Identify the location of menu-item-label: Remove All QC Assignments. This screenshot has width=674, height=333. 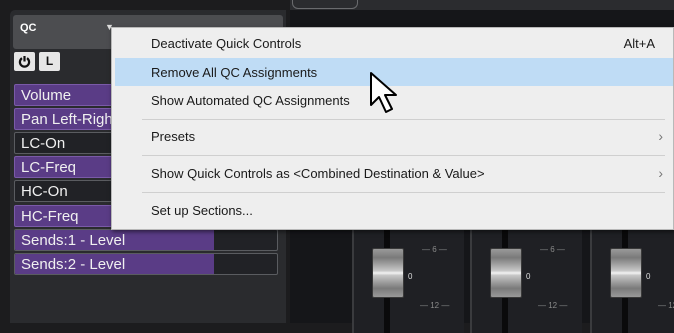
(234, 72).